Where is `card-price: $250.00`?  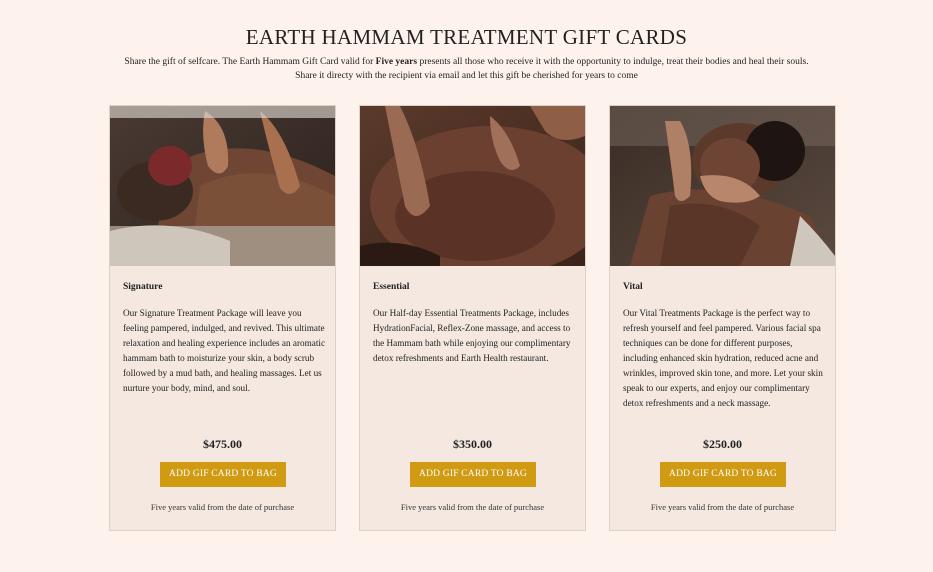 card-price: $250.00 is located at coordinates (722, 444).